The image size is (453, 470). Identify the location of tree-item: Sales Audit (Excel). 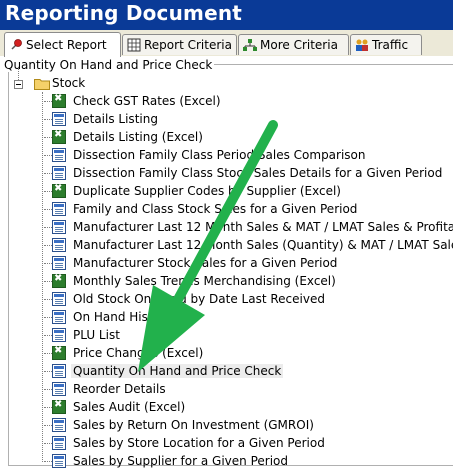
(115, 407).